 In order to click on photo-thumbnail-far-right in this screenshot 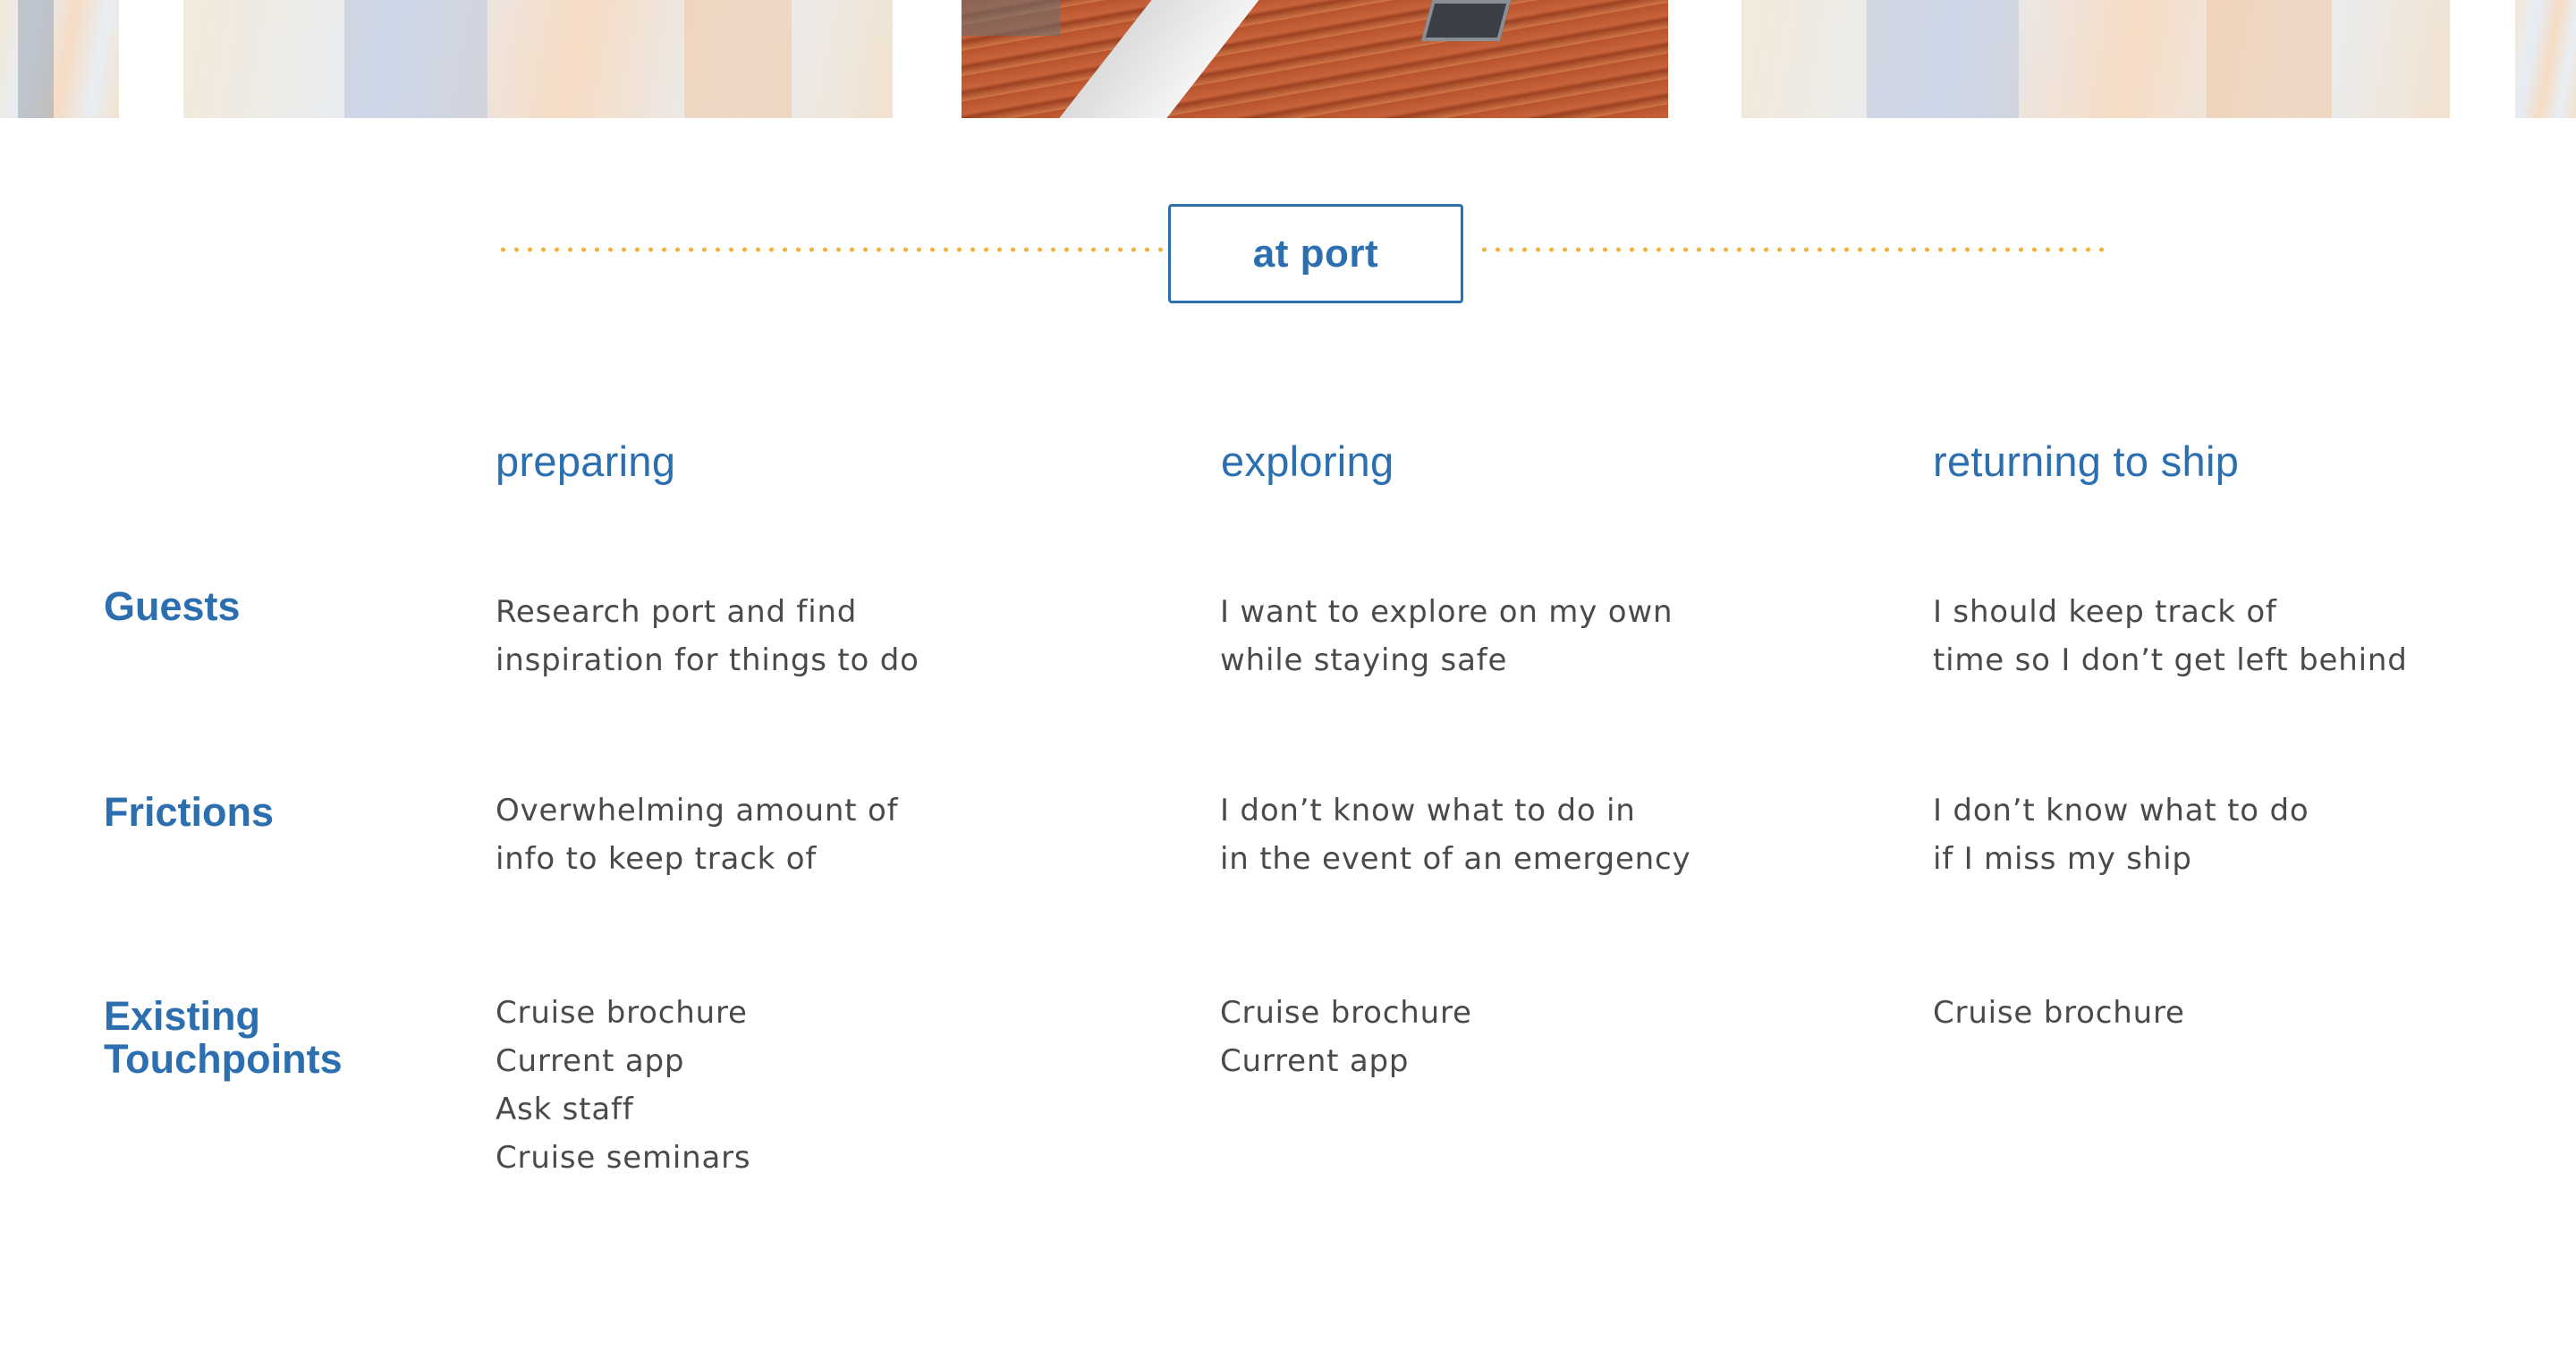, I will do `click(2545, 59)`.